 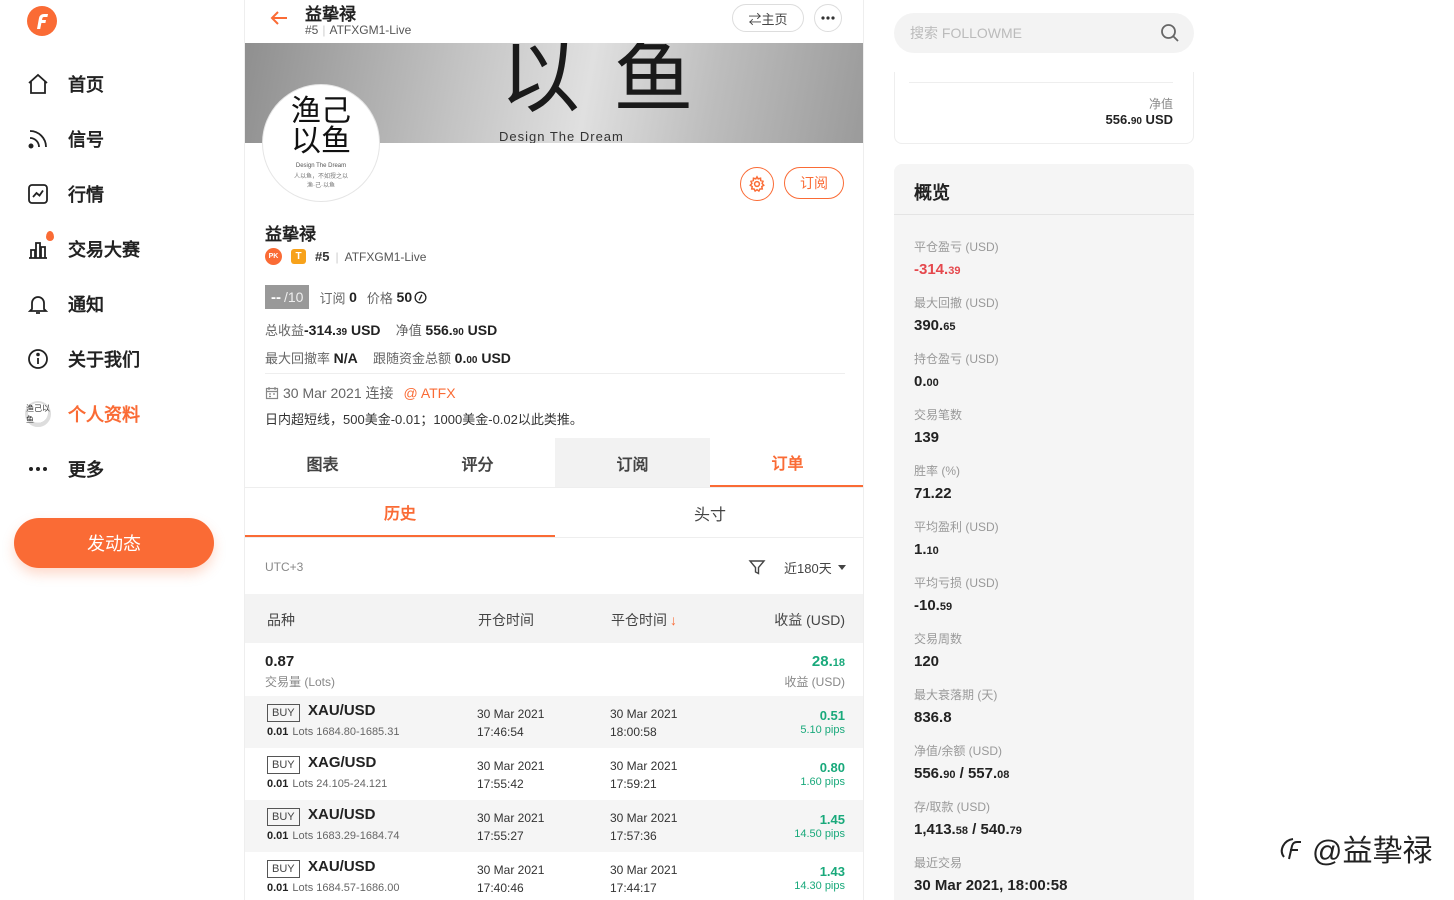 I want to click on overview-value-dec2: 79, so click(x=1015, y=831).